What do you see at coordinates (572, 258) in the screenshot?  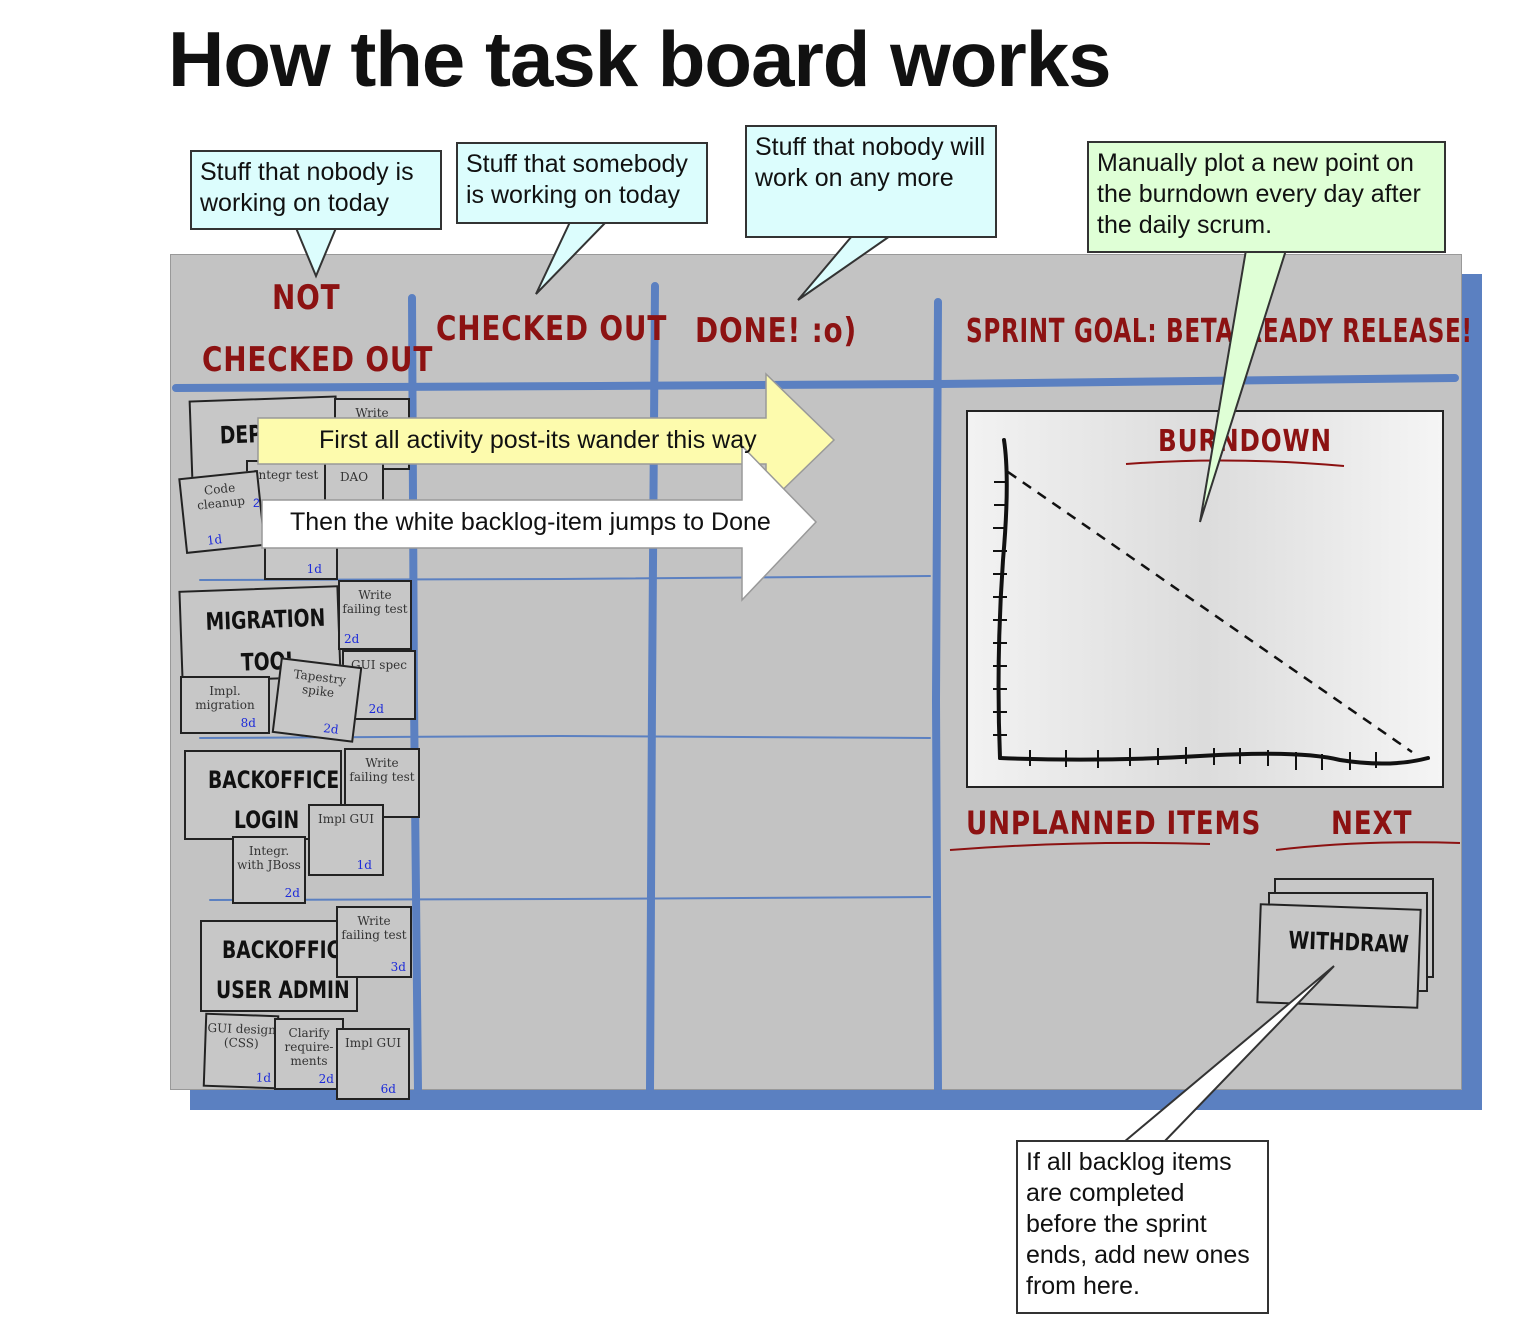 I see `pointer-checked-out` at bounding box center [572, 258].